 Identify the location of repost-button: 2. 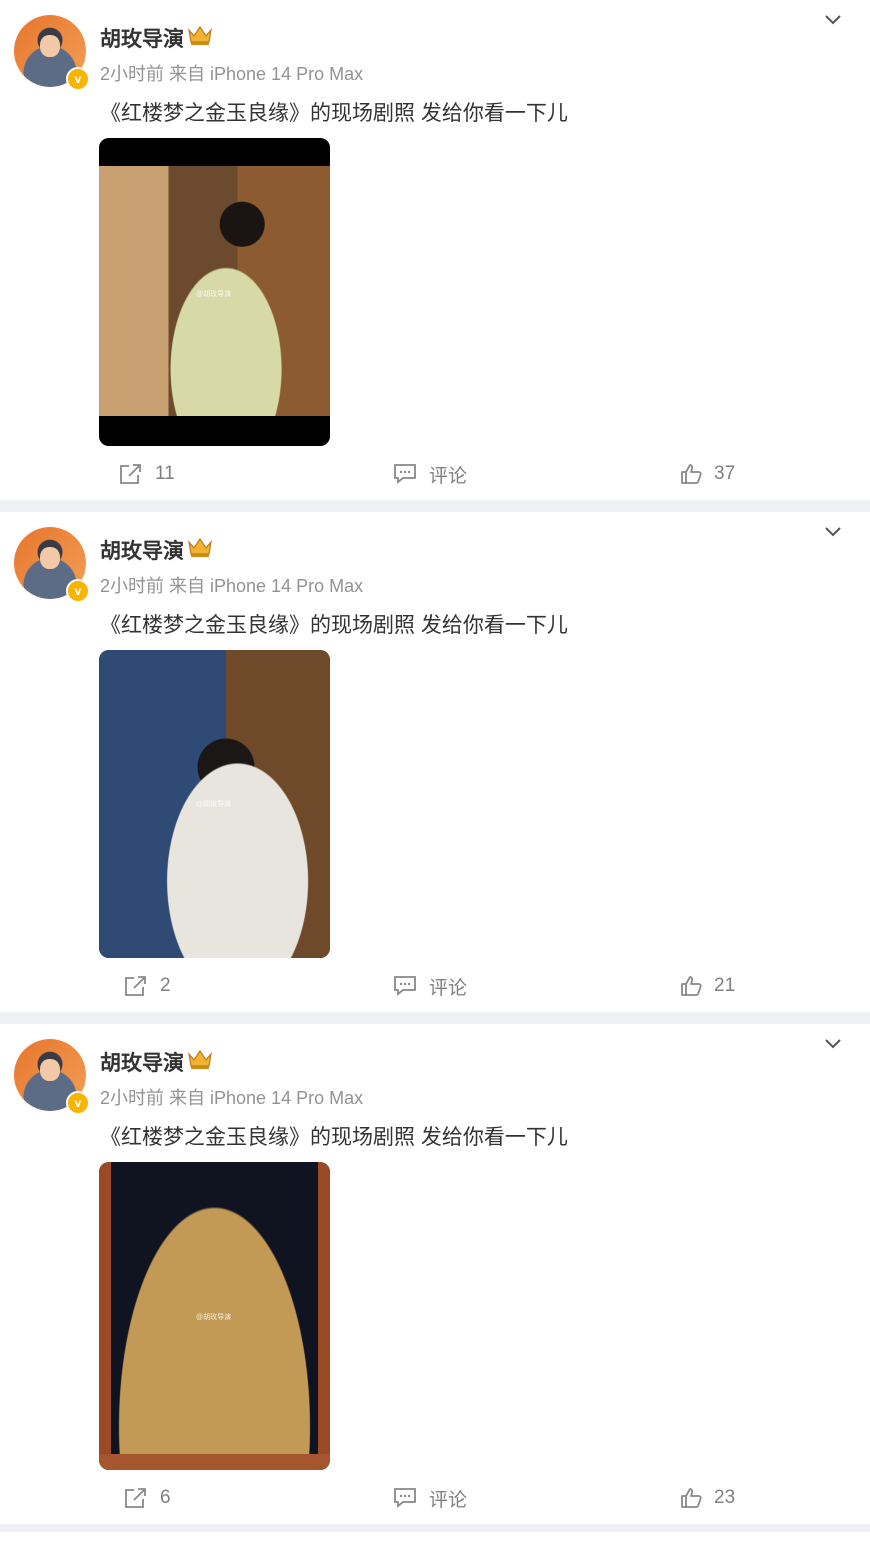
(147, 986).